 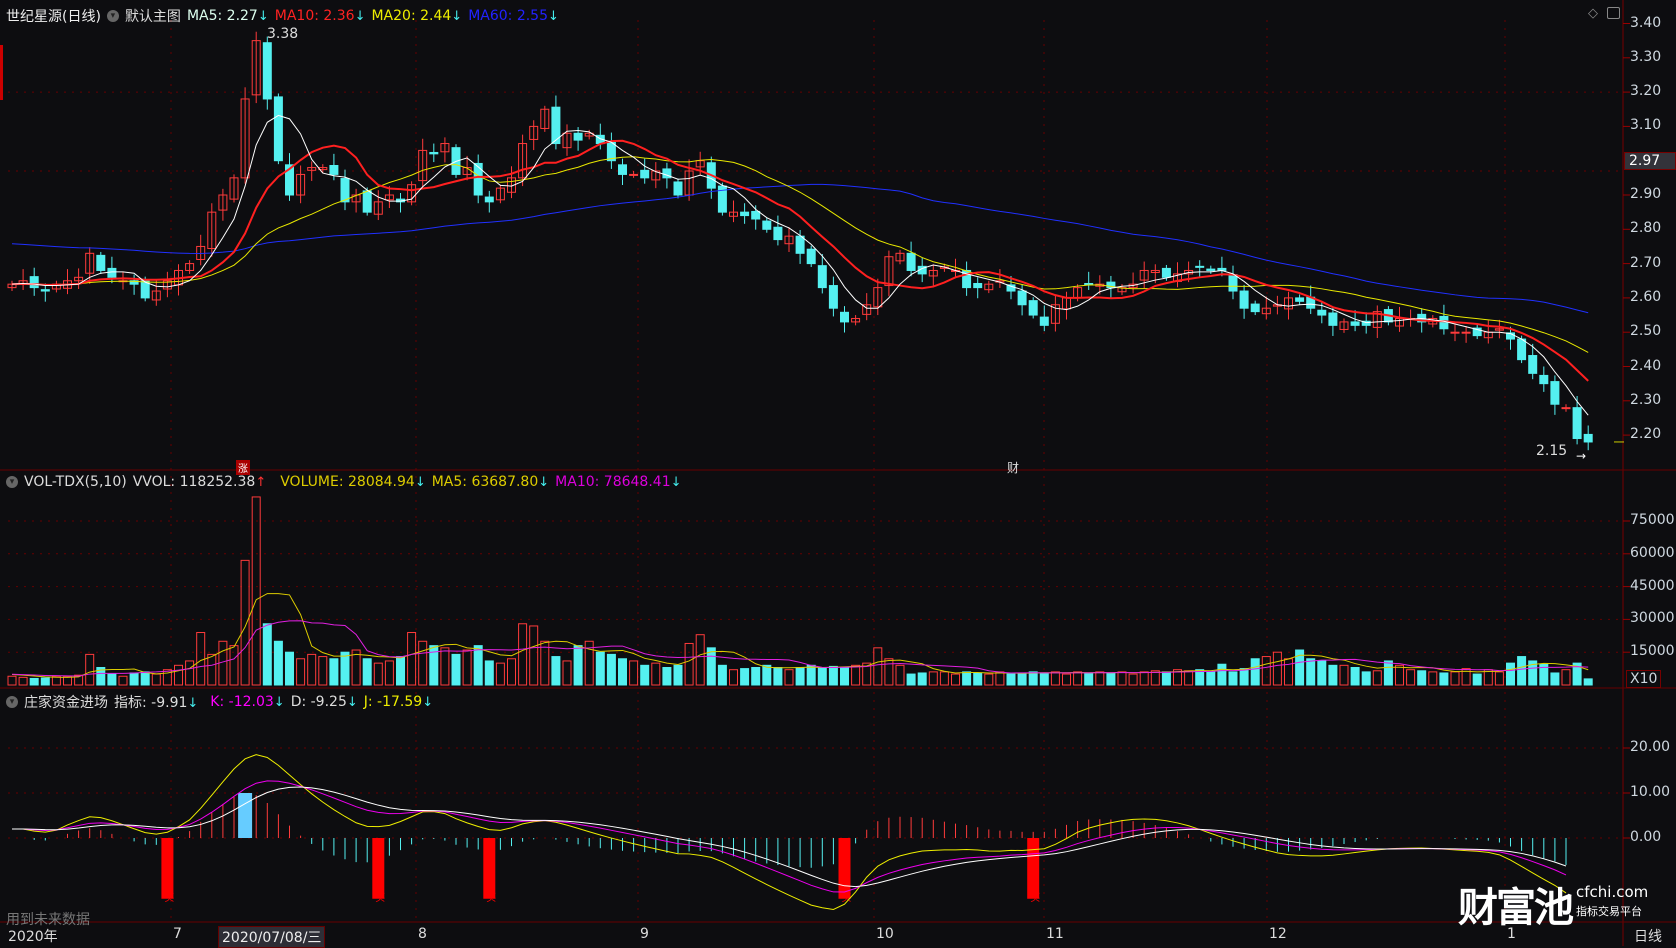 I want to click on price-axis-label: 2.90, so click(x=1646, y=194).